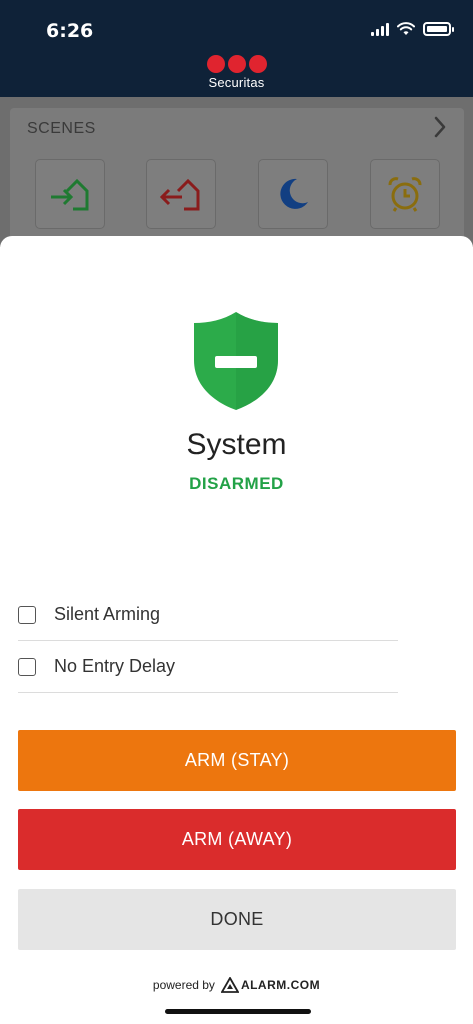 This screenshot has width=473, height=1024. I want to click on system-title: System, so click(236, 444).